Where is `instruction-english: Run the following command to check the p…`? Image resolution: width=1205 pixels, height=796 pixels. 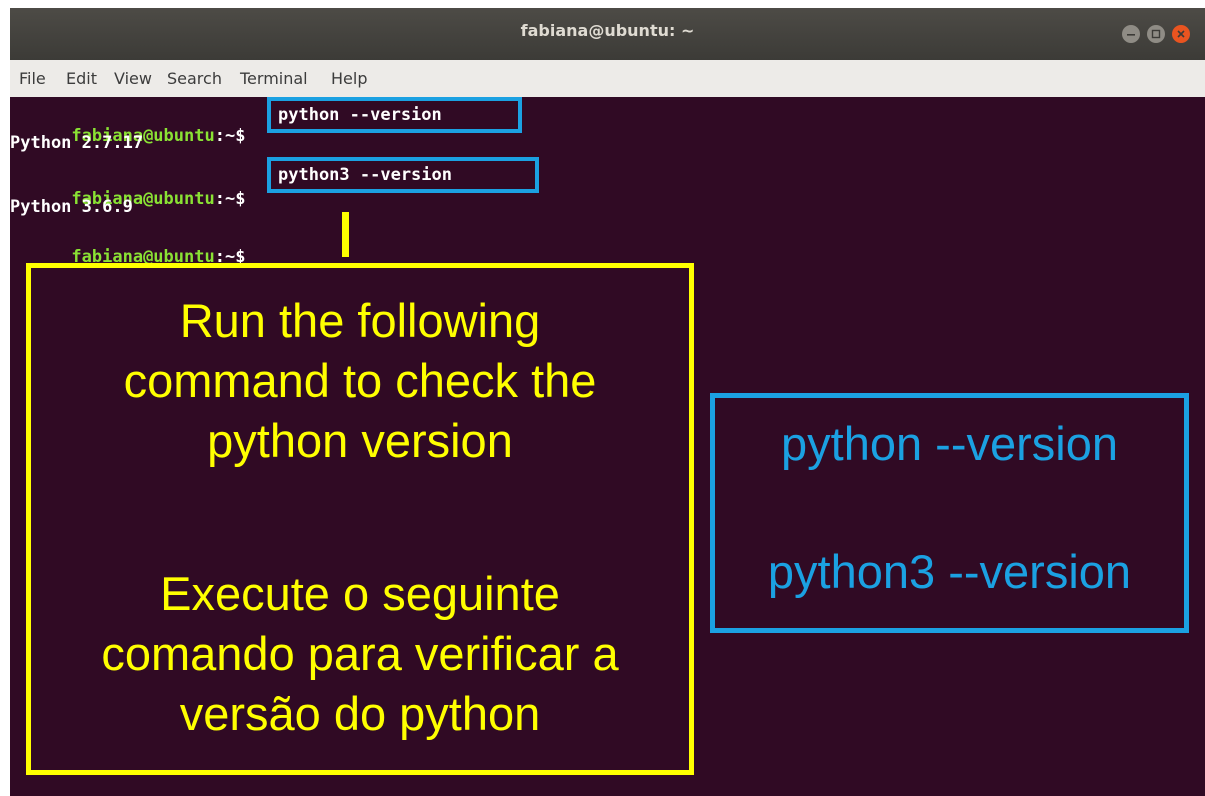 instruction-english: Run the following command to check the p… is located at coordinates (360, 381).